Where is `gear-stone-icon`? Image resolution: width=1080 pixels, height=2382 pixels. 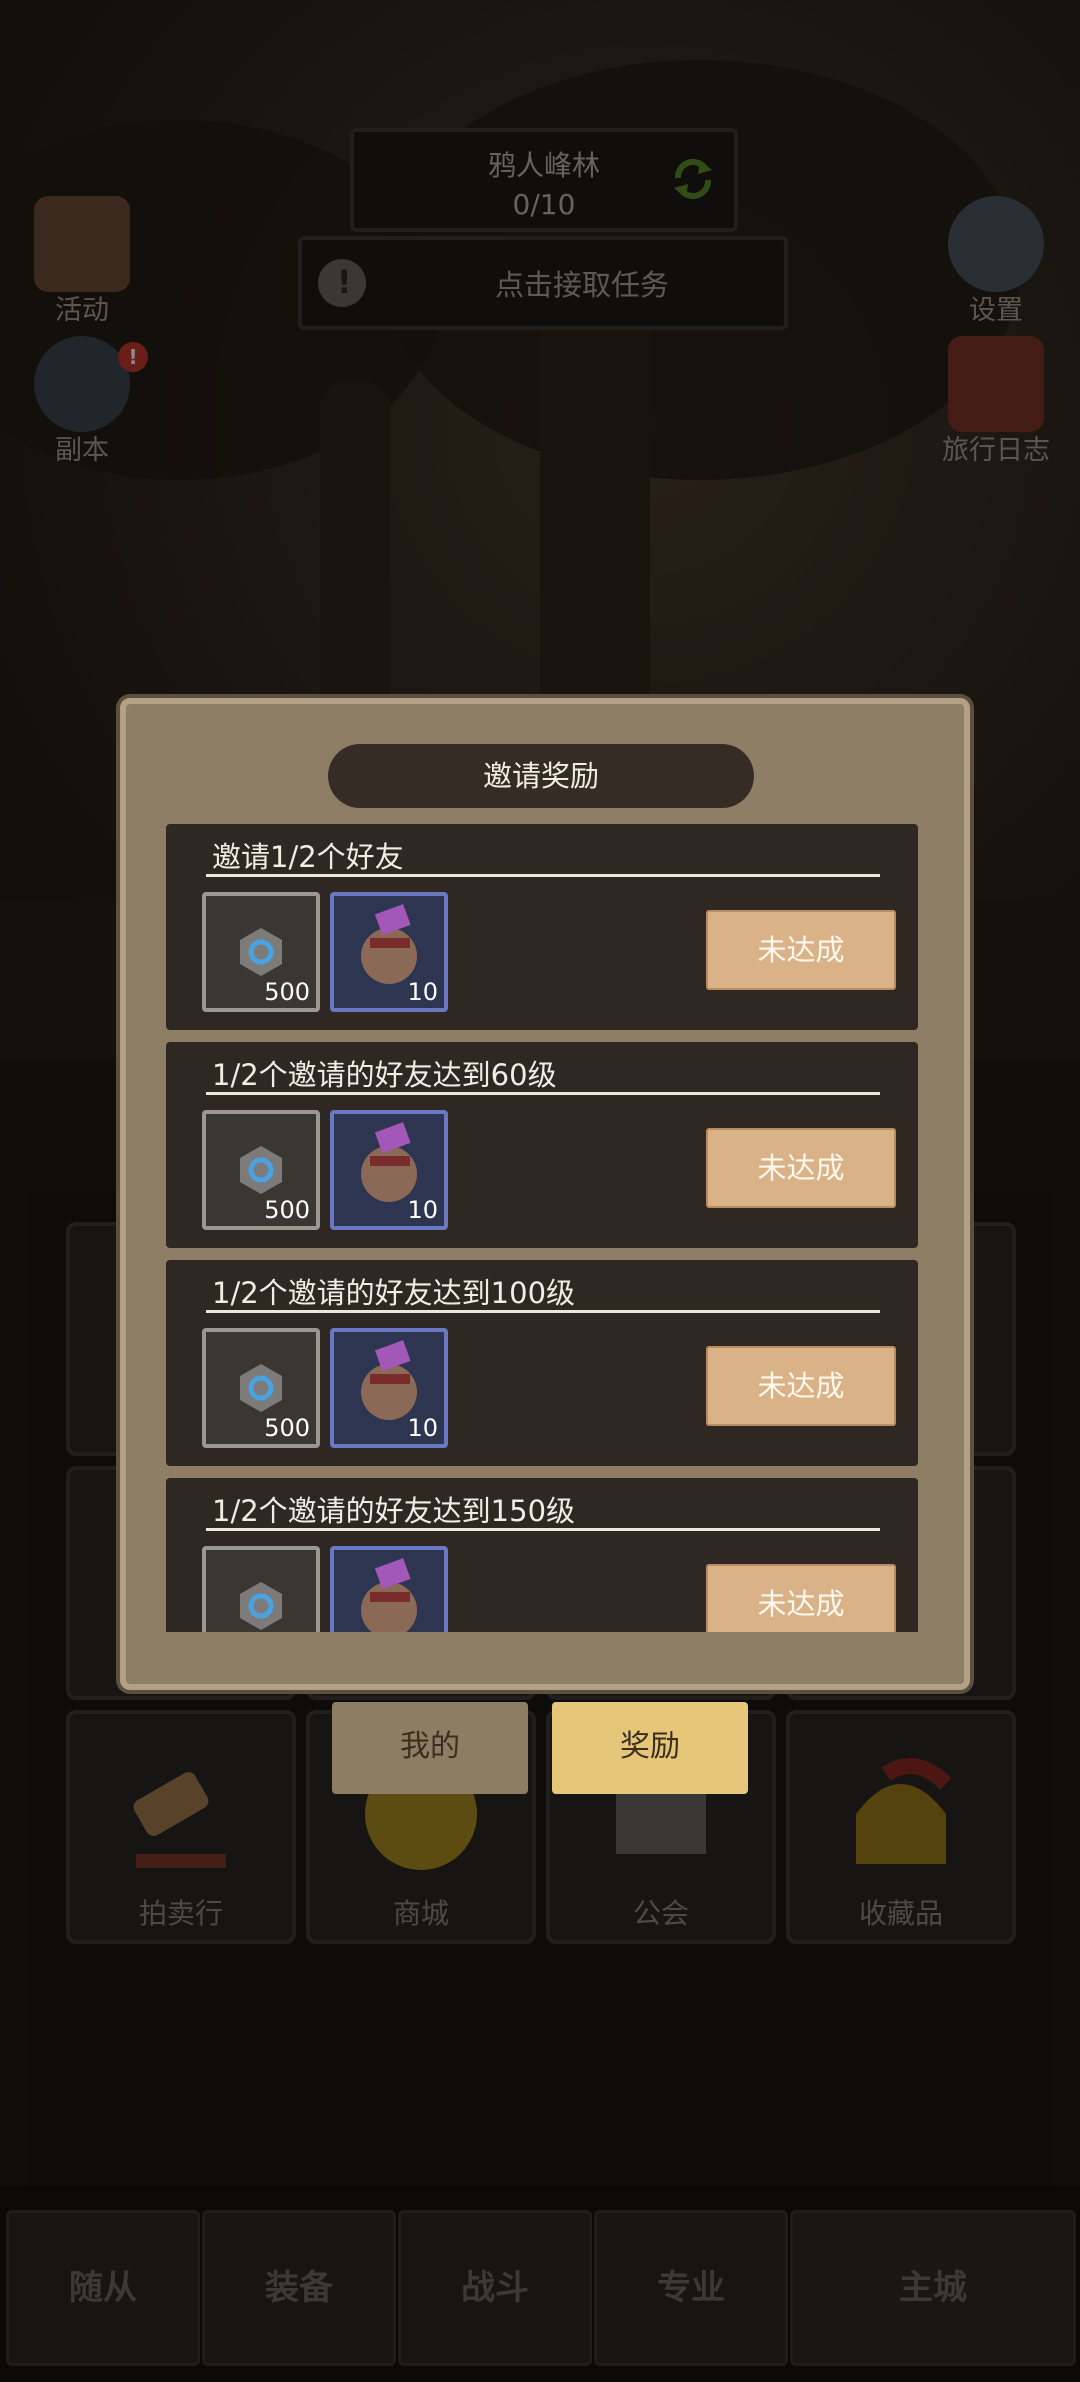
gear-stone-icon is located at coordinates (261, 1589).